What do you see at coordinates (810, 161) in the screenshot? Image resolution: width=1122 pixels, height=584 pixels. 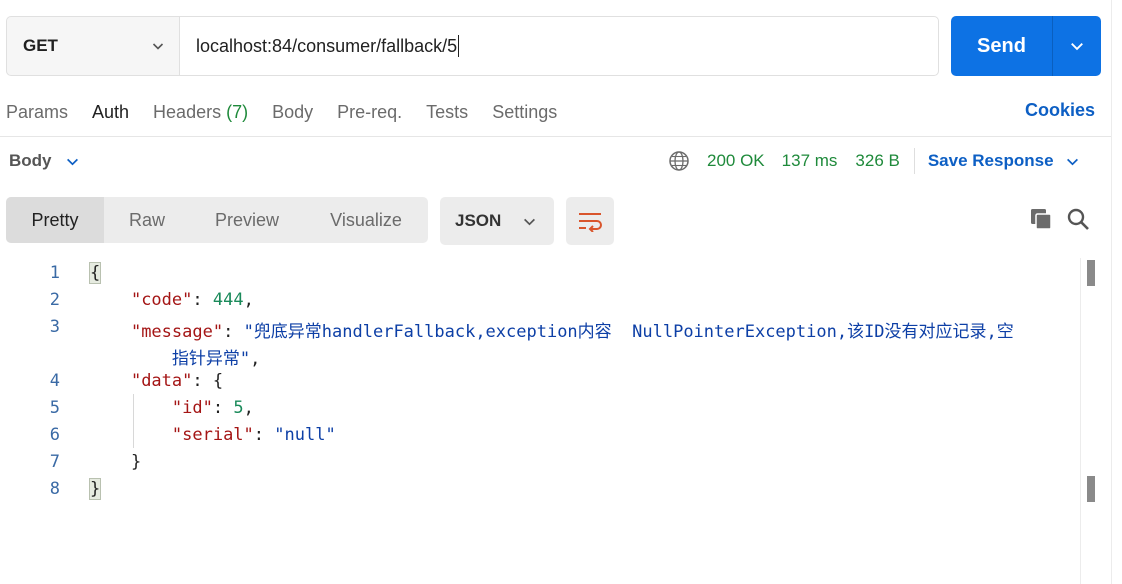 I see `response-time: 137 ms` at bounding box center [810, 161].